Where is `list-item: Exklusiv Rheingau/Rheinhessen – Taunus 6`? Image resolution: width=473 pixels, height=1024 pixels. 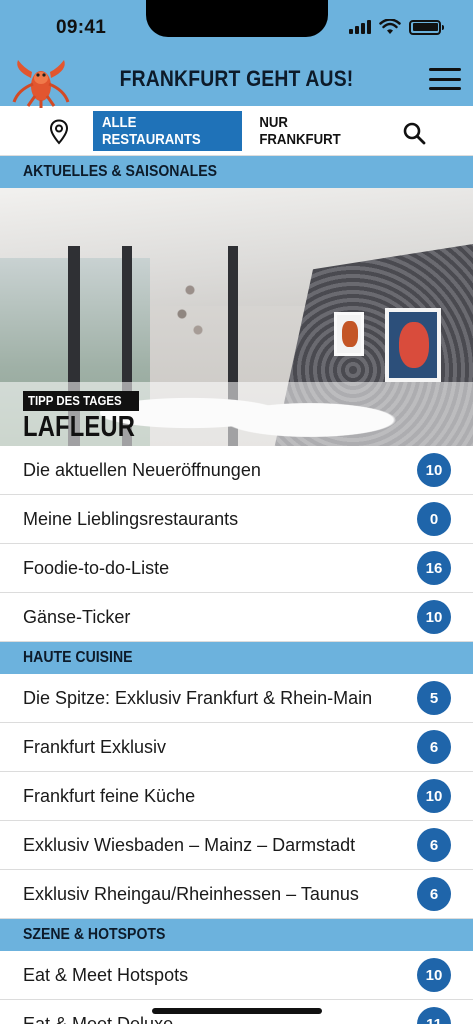
list-item: Exklusiv Rheingau/Rheinhessen – Taunus 6 is located at coordinates (236, 894).